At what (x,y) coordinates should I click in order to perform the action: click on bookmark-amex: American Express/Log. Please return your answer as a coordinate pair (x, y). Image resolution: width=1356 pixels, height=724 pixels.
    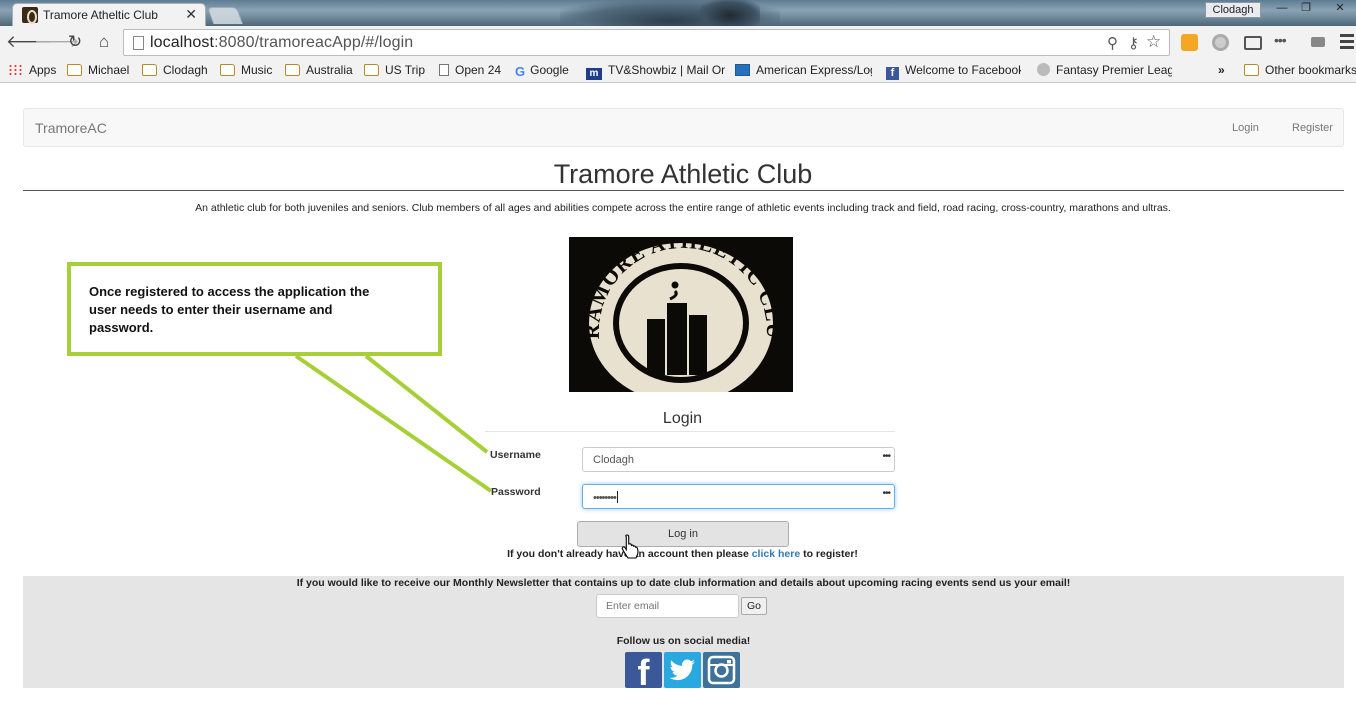
    Looking at the image, I should click on (803, 71).